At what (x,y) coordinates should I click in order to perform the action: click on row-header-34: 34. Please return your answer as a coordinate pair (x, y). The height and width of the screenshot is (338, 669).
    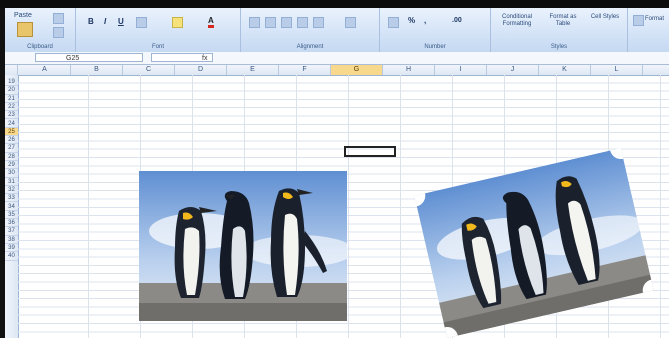
    Looking at the image, I should click on (11, 207).